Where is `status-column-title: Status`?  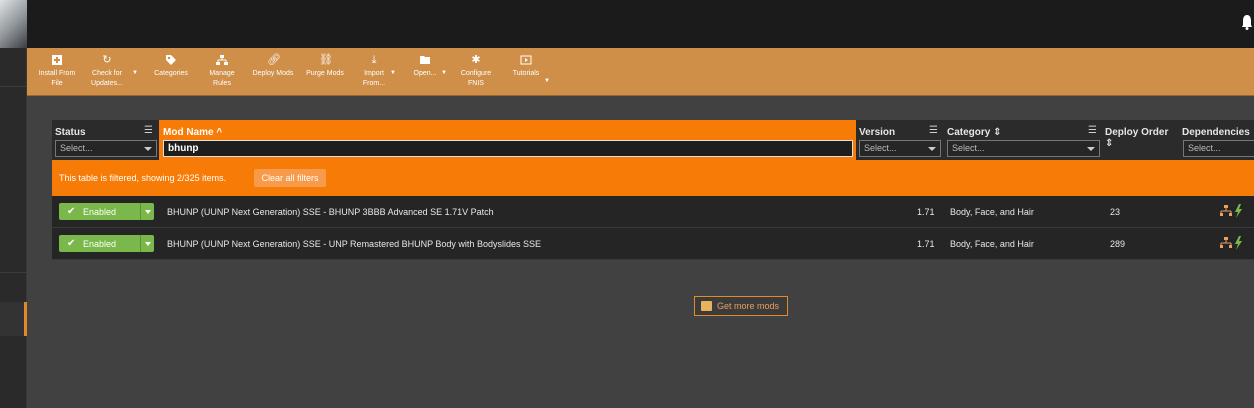 status-column-title: Status is located at coordinates (70, 132).